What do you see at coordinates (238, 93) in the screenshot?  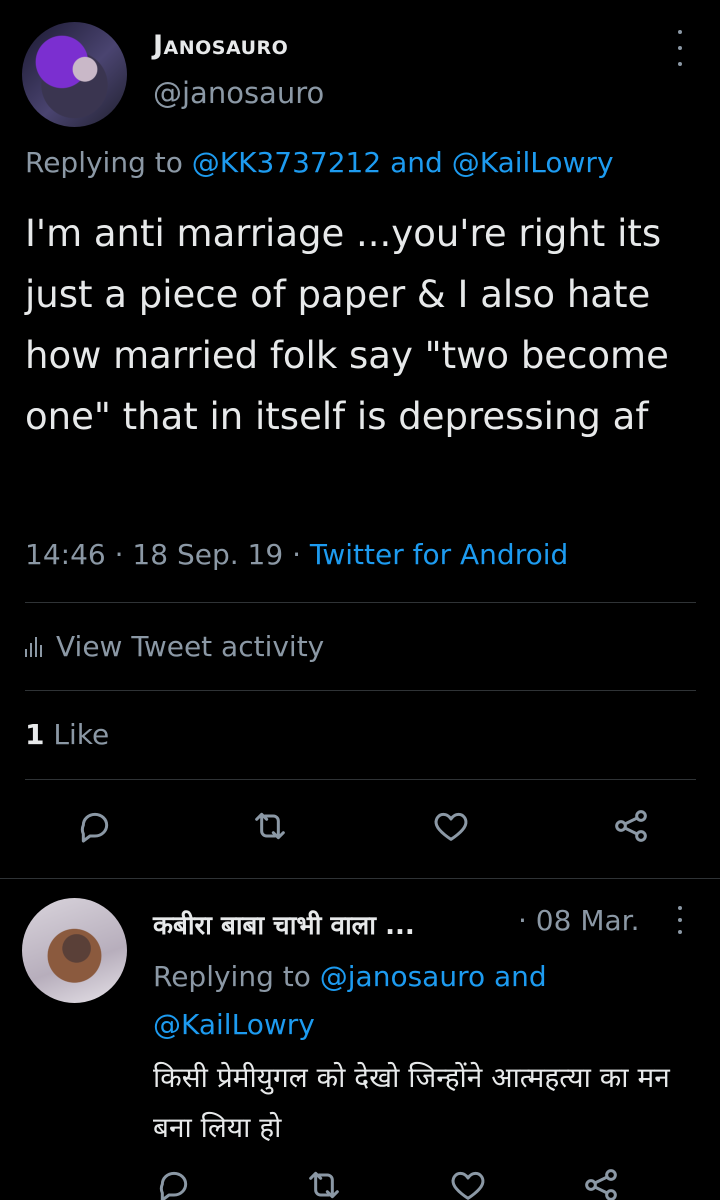 I see `user-handle: @janosauro` at bounding box center [238, 93].